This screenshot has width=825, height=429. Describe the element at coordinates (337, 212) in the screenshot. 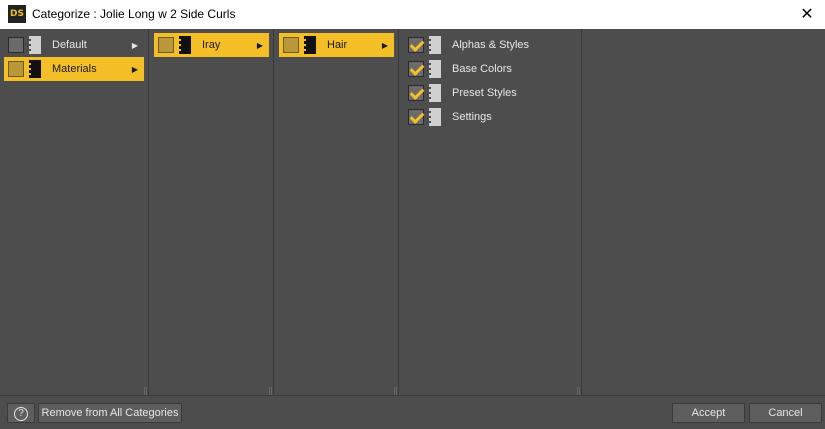

I see `category-column-3: Hair ▶` at that location.